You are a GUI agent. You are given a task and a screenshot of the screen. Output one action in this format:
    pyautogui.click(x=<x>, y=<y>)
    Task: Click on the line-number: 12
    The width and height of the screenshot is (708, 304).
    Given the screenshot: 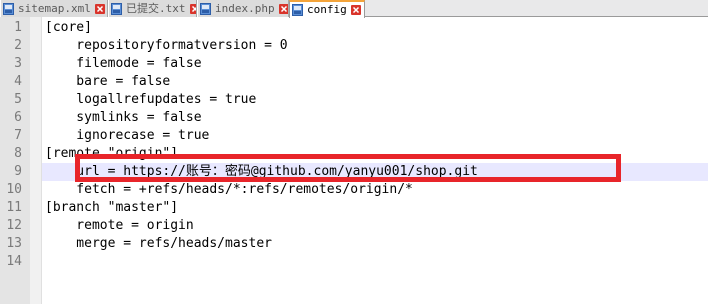 What is the action you would take?
    pyautogui.click(x=14, y=225)
    